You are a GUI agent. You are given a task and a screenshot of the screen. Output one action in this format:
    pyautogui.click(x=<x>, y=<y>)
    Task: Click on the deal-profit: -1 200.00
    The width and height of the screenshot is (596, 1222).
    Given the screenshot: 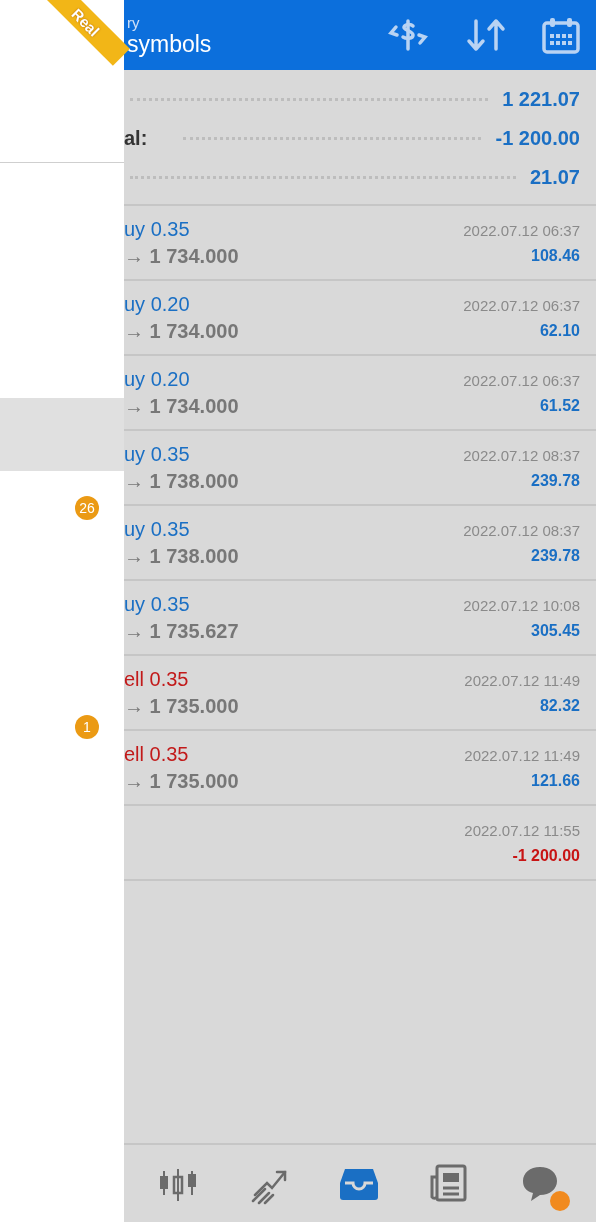 What is the action you would take?
    pyautogui.click(x=546, y=856)
    